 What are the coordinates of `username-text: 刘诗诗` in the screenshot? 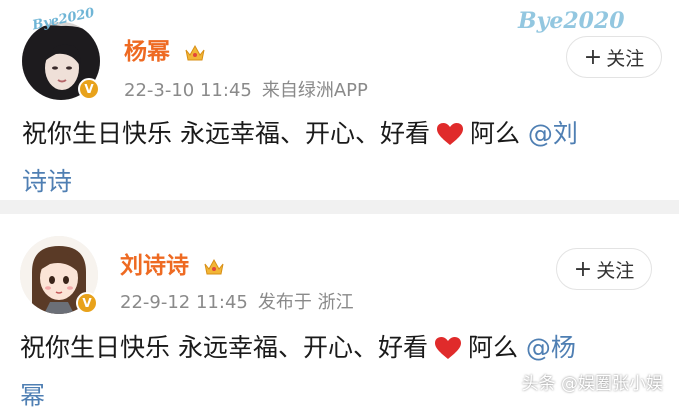 It's located at (154, 266).